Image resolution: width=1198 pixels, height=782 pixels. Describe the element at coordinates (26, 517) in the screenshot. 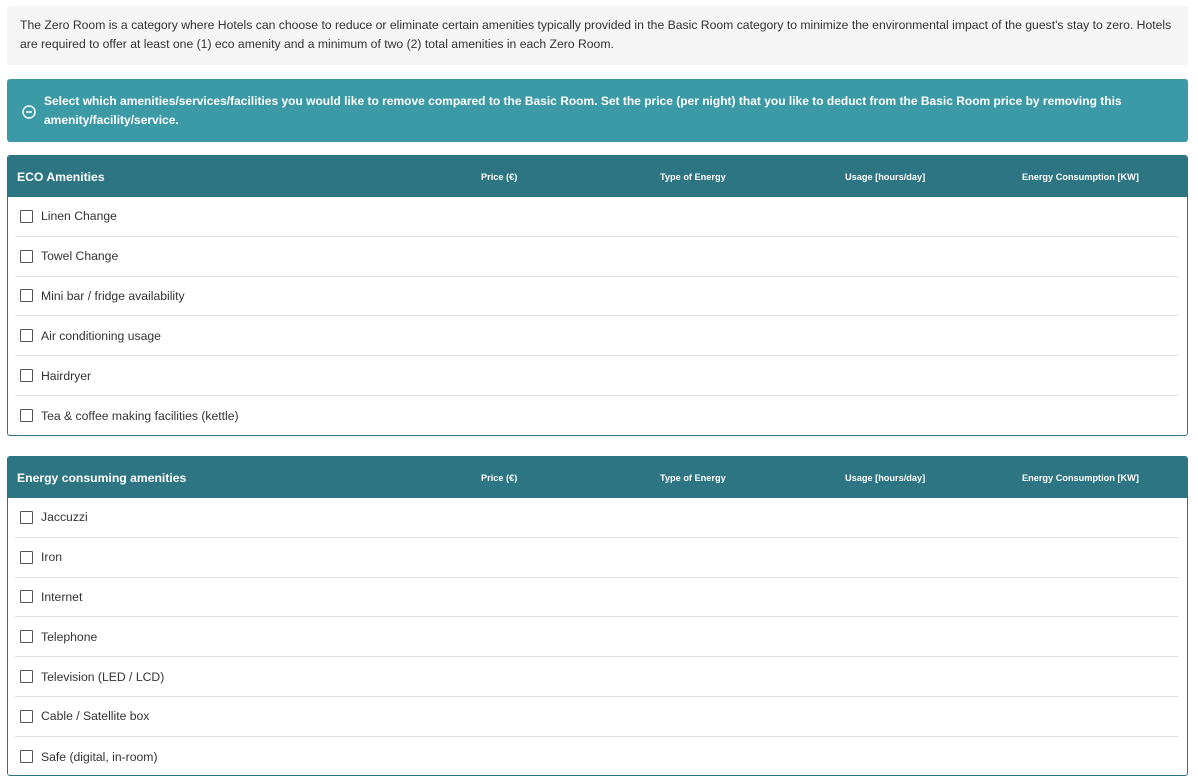

I see `jaccuzzi-checkbox` at that location.